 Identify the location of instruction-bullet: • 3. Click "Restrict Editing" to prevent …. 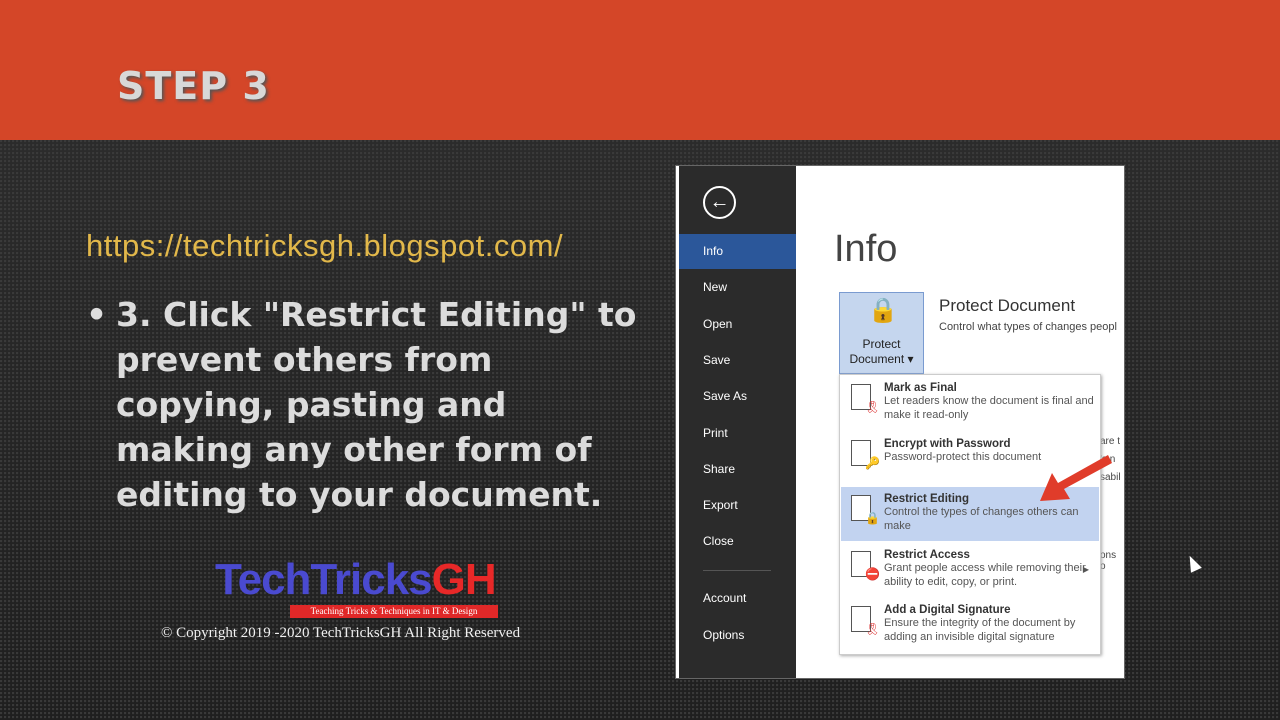
(361, 404).